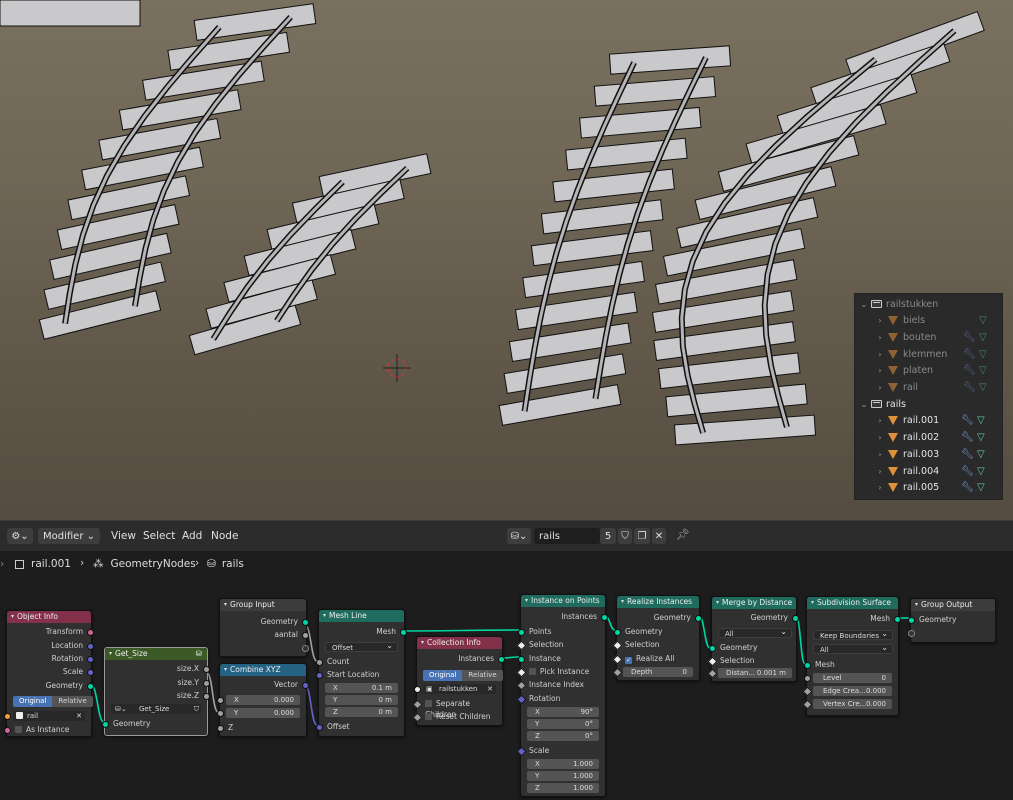 The image size is (1013, 800). I want to click on object-field: rail ✕, so click(44, 716).